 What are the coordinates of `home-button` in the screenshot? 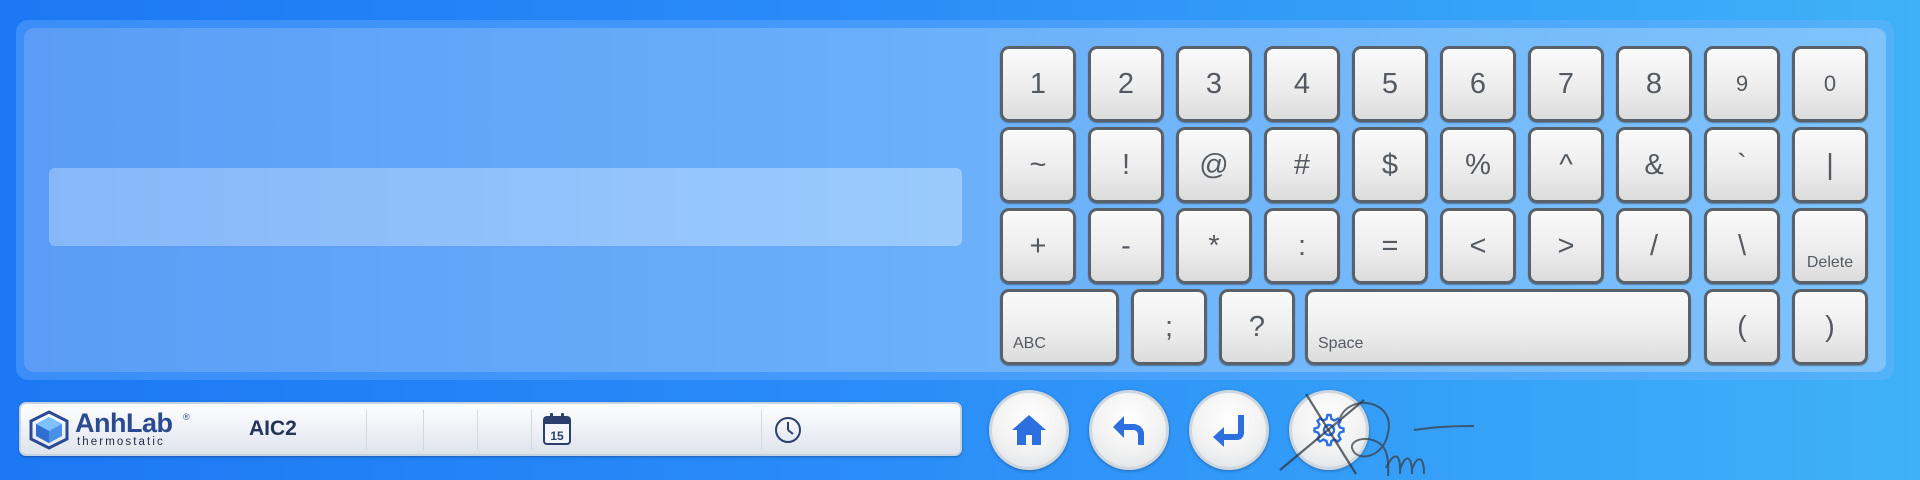 It's located at (1029, 430).